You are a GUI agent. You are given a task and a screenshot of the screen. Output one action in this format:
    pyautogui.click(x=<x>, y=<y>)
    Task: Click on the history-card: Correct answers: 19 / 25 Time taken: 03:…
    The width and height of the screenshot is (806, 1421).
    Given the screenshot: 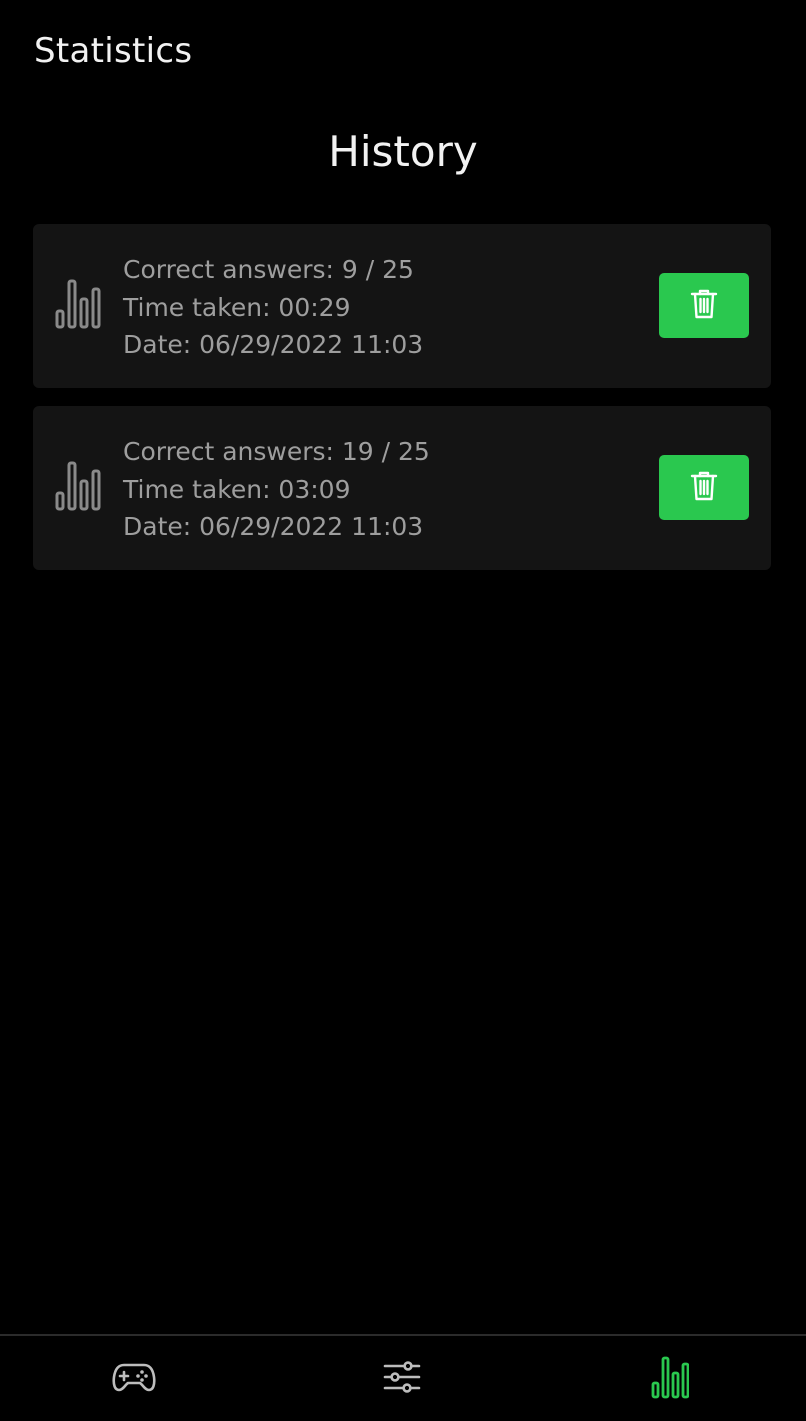 What is the action you would take?
    pyautogui.click(x=402, y=488)
    